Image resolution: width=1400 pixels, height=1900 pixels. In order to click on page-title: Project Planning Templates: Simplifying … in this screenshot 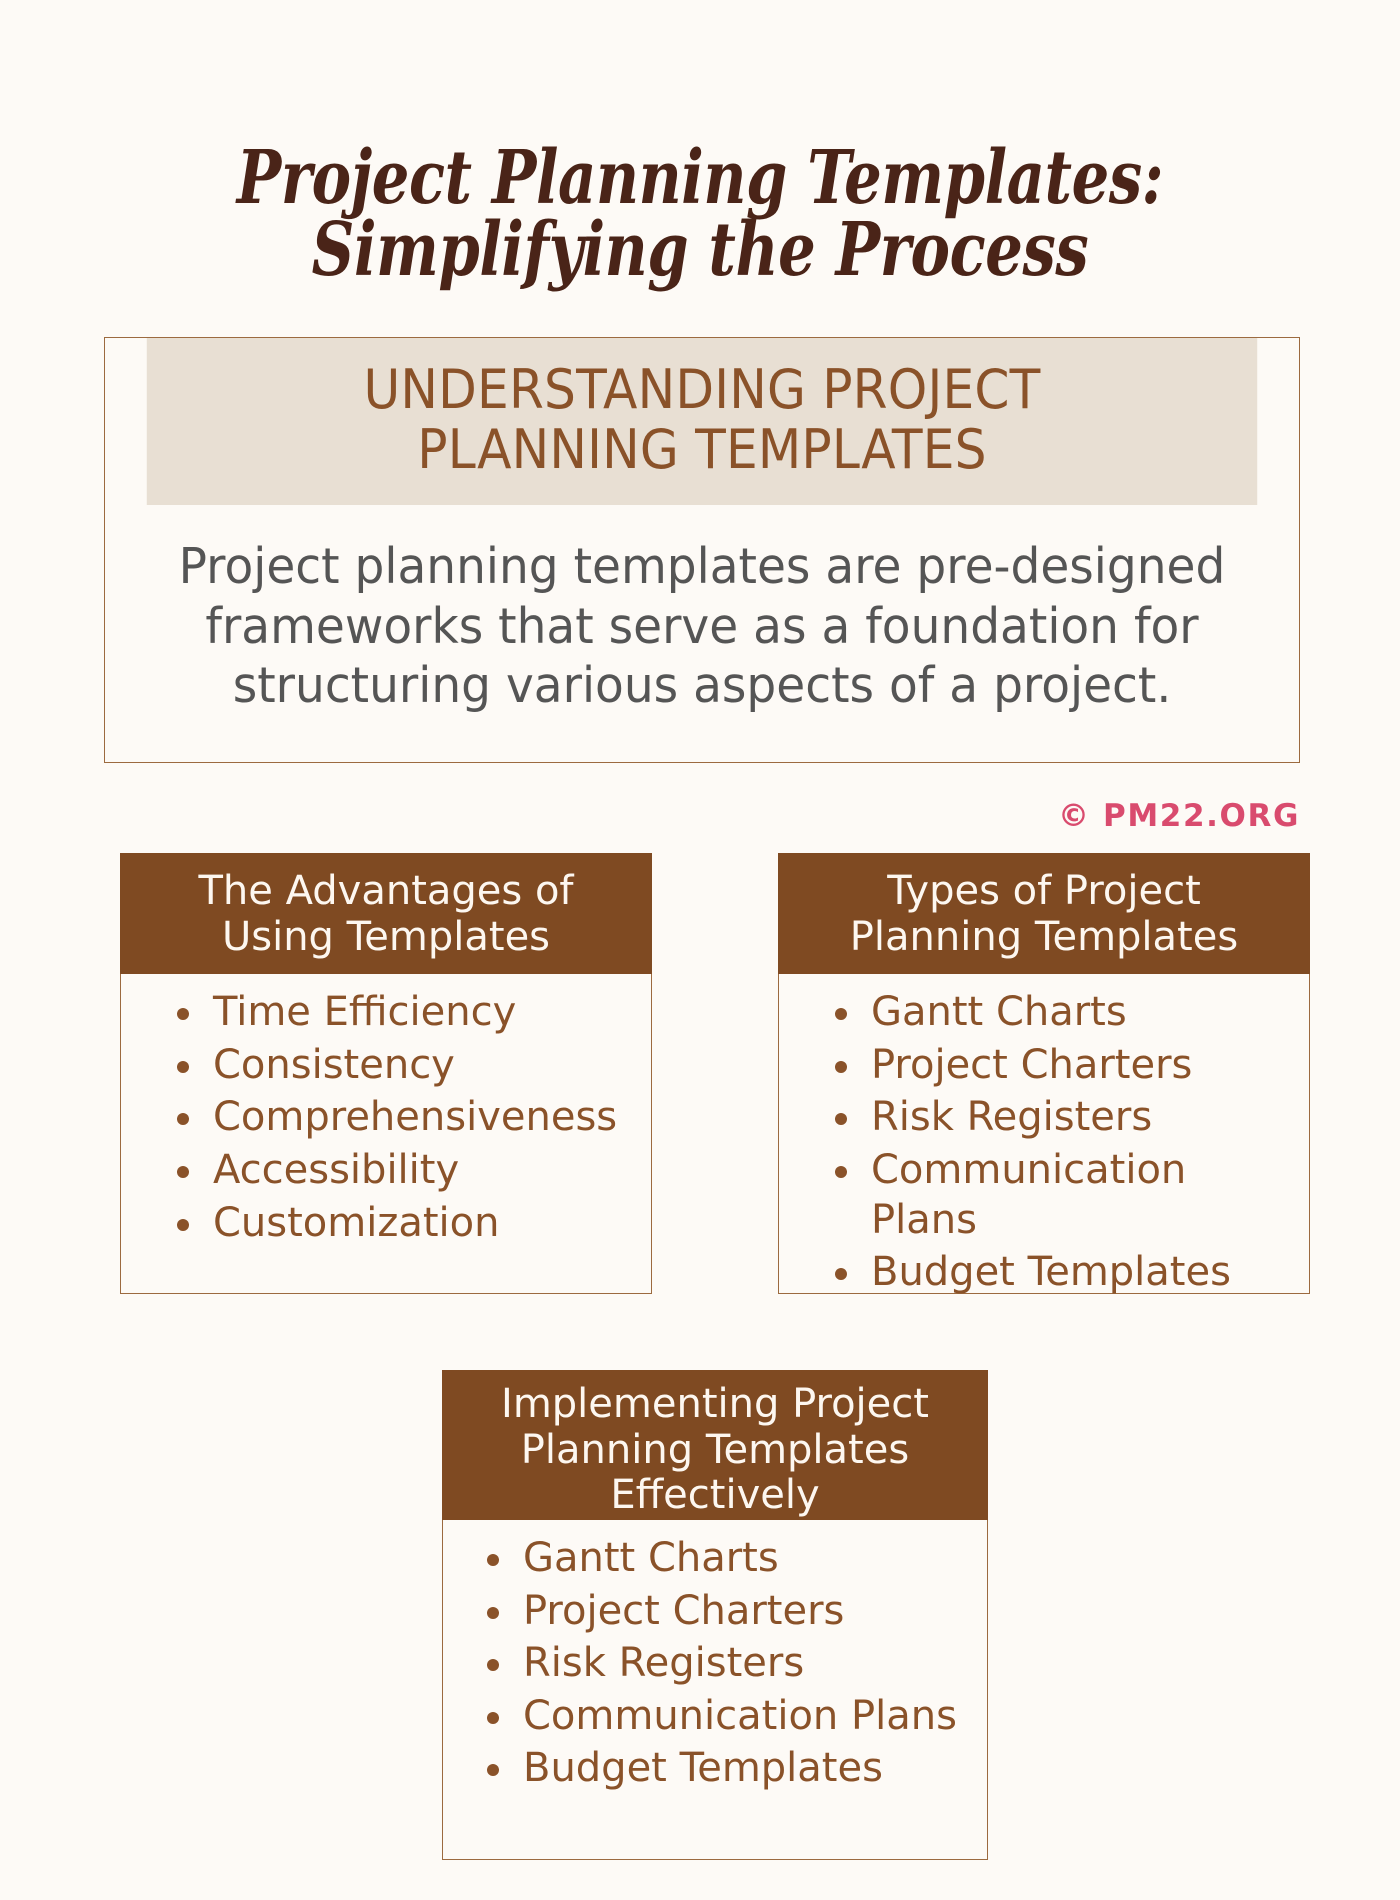, I will do `click(700, 214)`.